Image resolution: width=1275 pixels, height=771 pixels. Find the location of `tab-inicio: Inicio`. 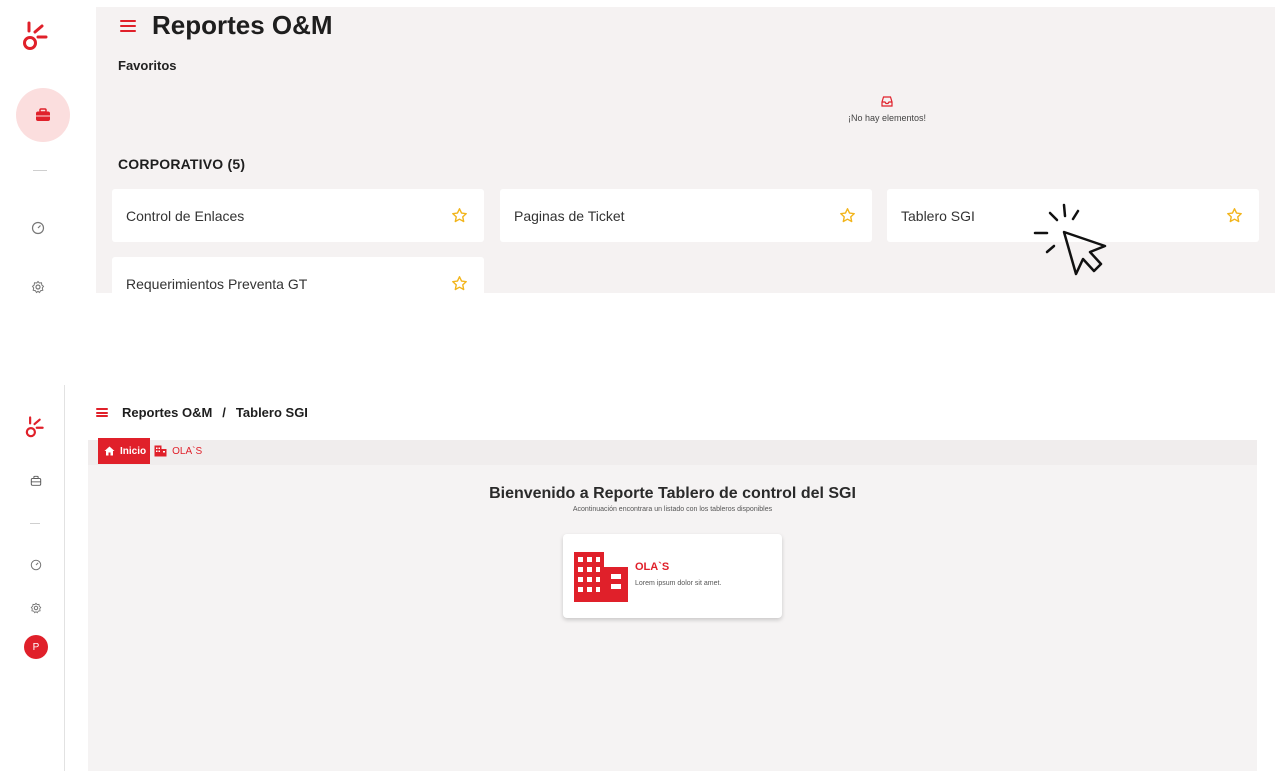

tab-inicio: Inicio is located at coordinates (124, 451).